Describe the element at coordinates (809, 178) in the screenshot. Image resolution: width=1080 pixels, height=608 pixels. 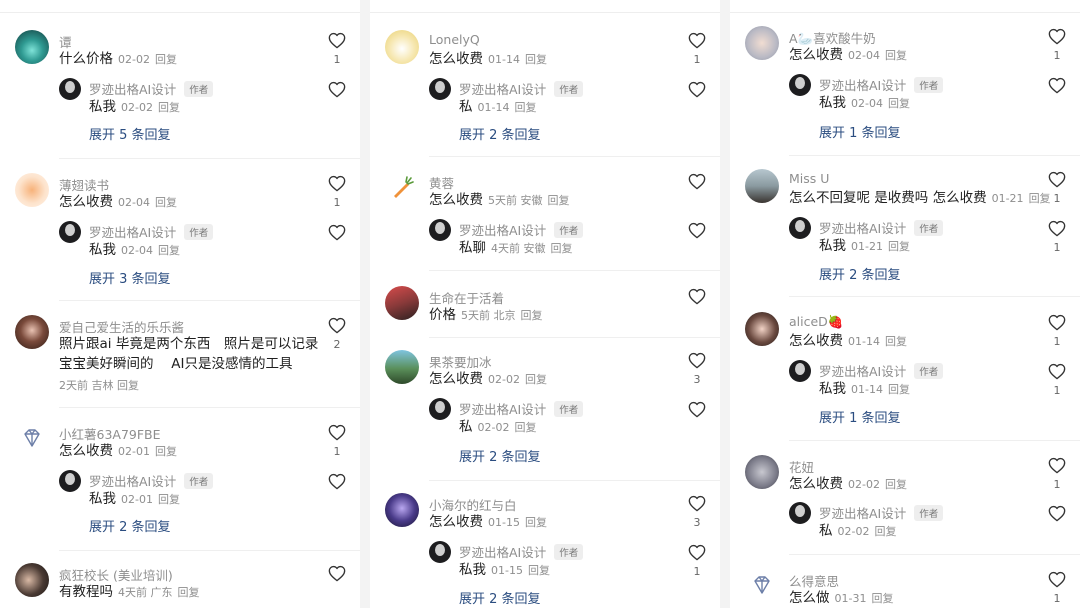
I see `comment-username: Miss U` at that location.